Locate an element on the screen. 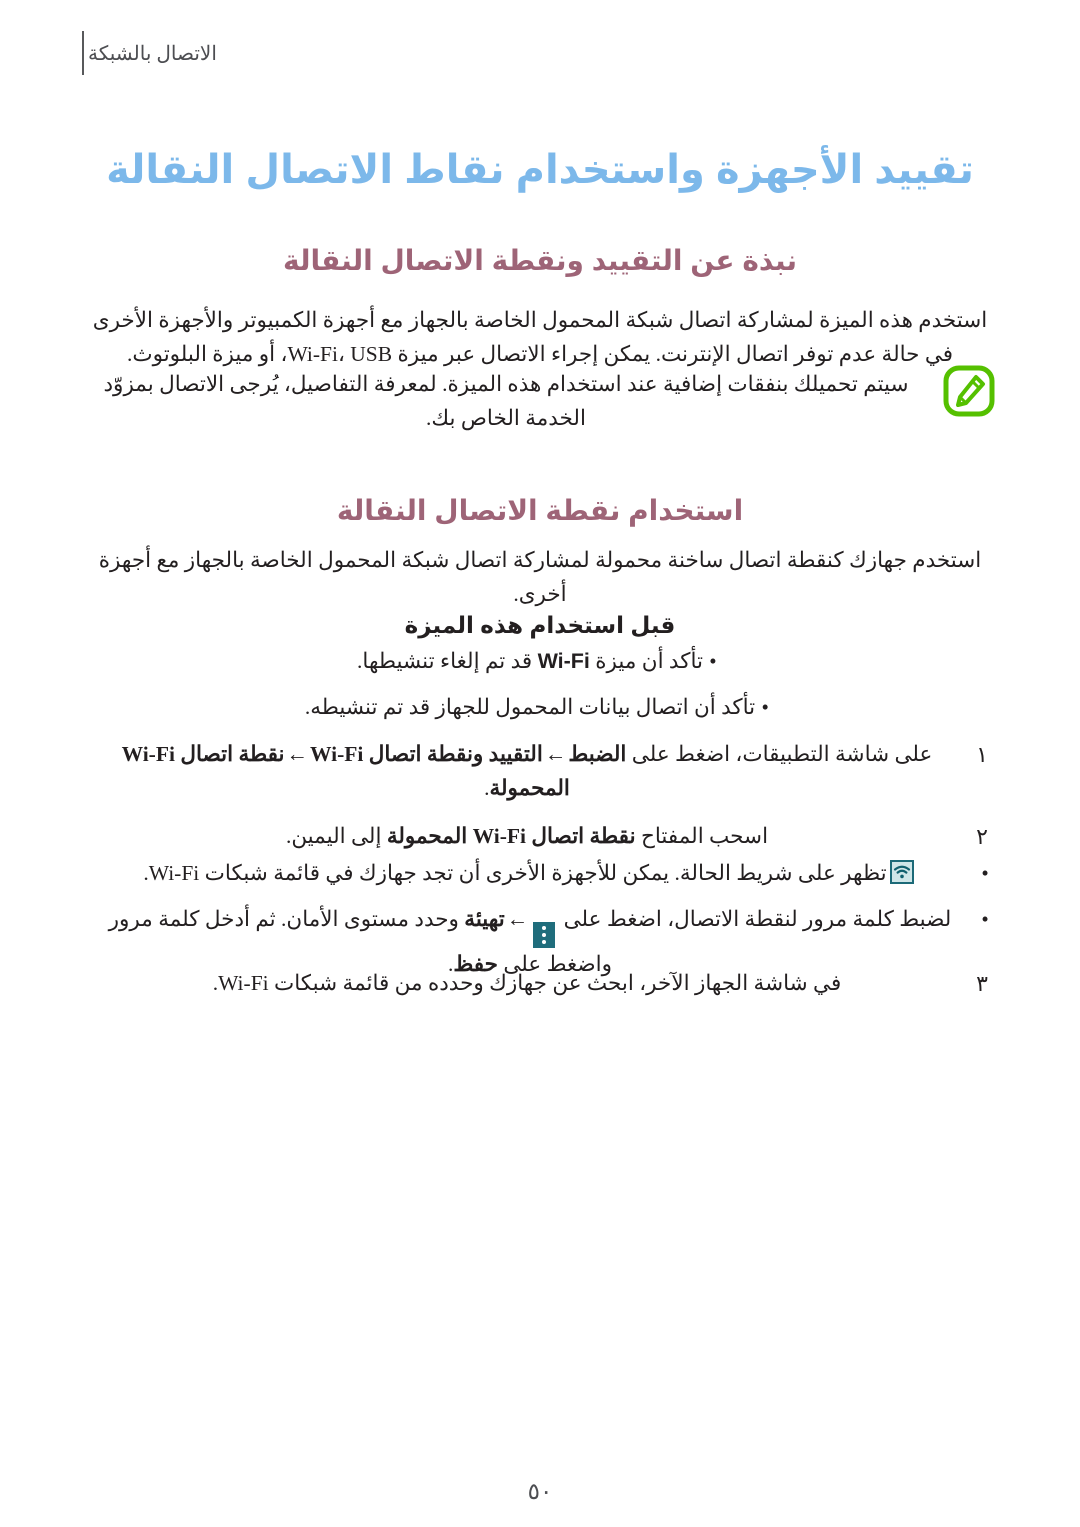 This screenshot has width=1080, height=1527. note-pen-icon is located at coordinates (969, 391).